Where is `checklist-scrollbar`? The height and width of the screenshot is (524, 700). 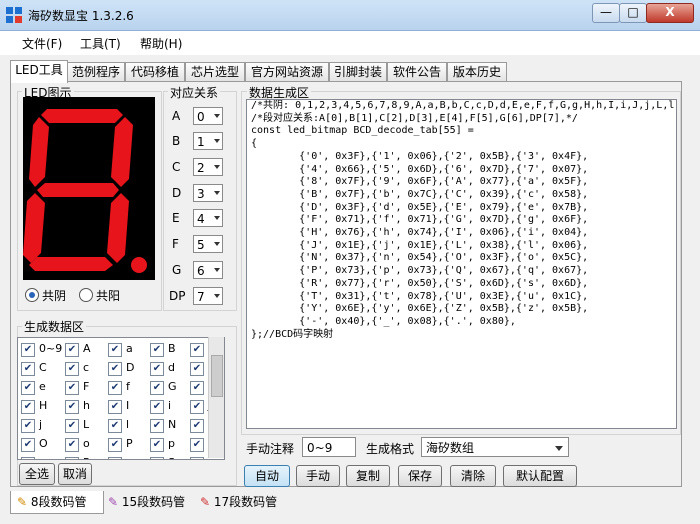
checklist-scrollbar is located at coordinates (216, 397).